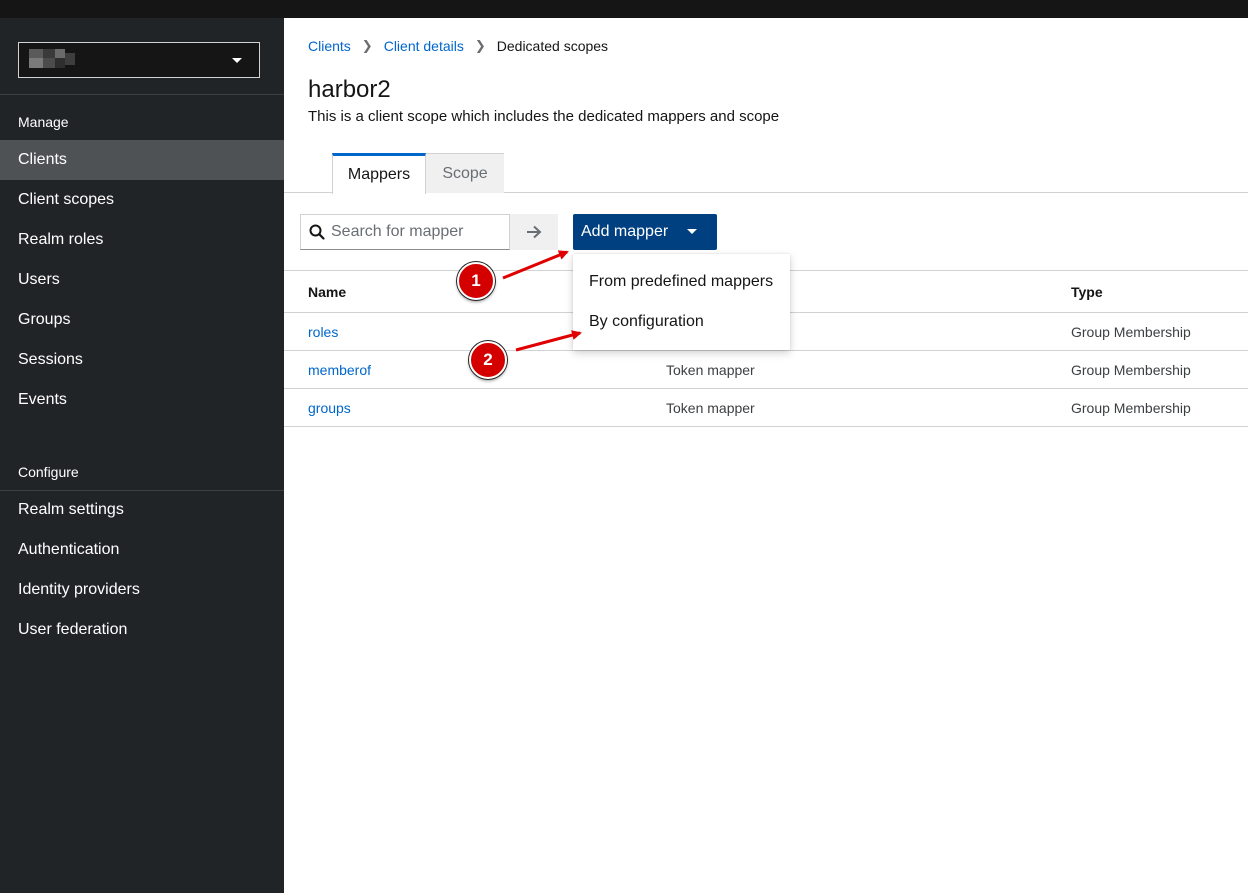  Describe the element at coordinates (1087, 291) in the screenshot. I see `column-header-type: Type` at that location.